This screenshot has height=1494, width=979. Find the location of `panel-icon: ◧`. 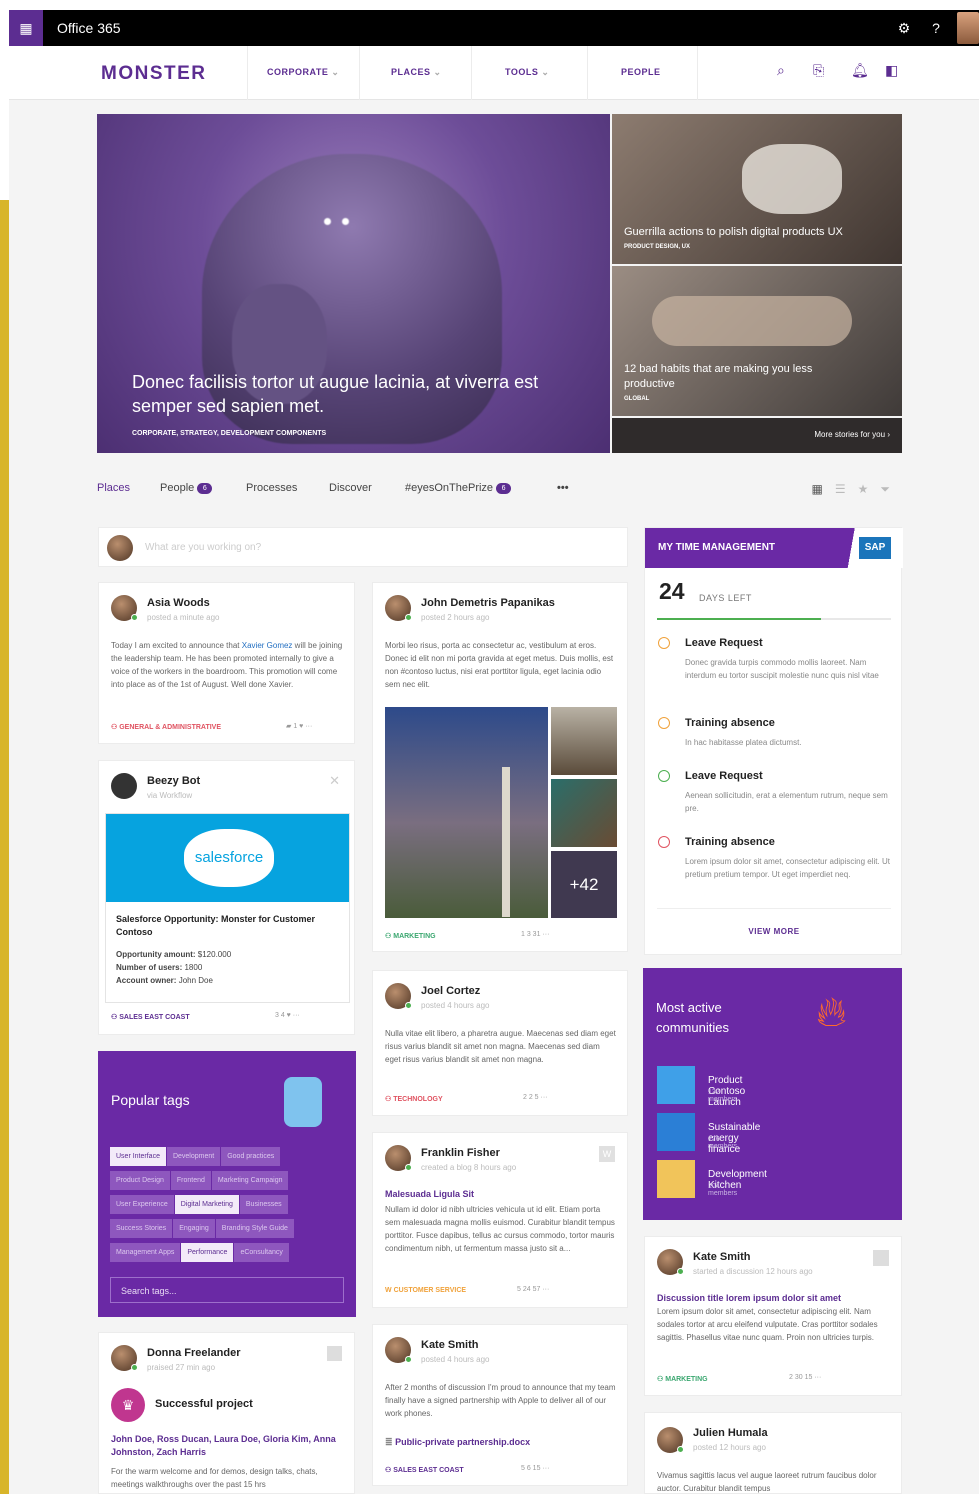

panel-icon: ◧ is located at coordinates (891, 70).